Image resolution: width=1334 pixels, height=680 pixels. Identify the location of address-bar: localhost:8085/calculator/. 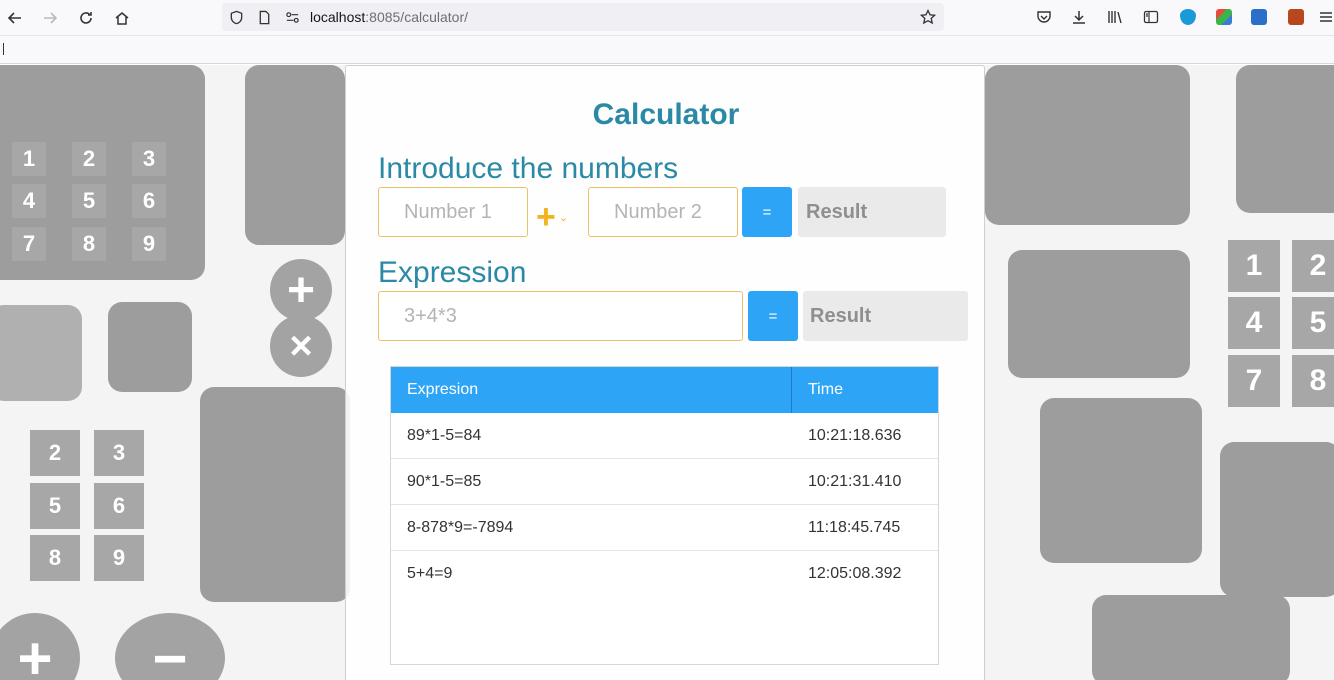
(583, 17).